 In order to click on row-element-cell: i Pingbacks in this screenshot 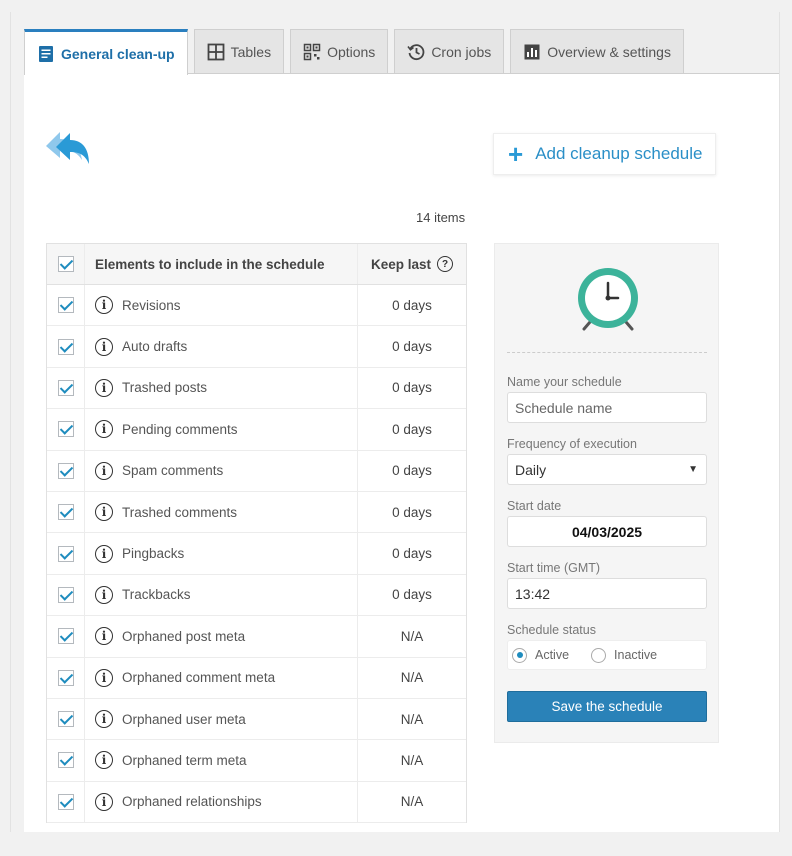, I will do `click(221, 553)`.